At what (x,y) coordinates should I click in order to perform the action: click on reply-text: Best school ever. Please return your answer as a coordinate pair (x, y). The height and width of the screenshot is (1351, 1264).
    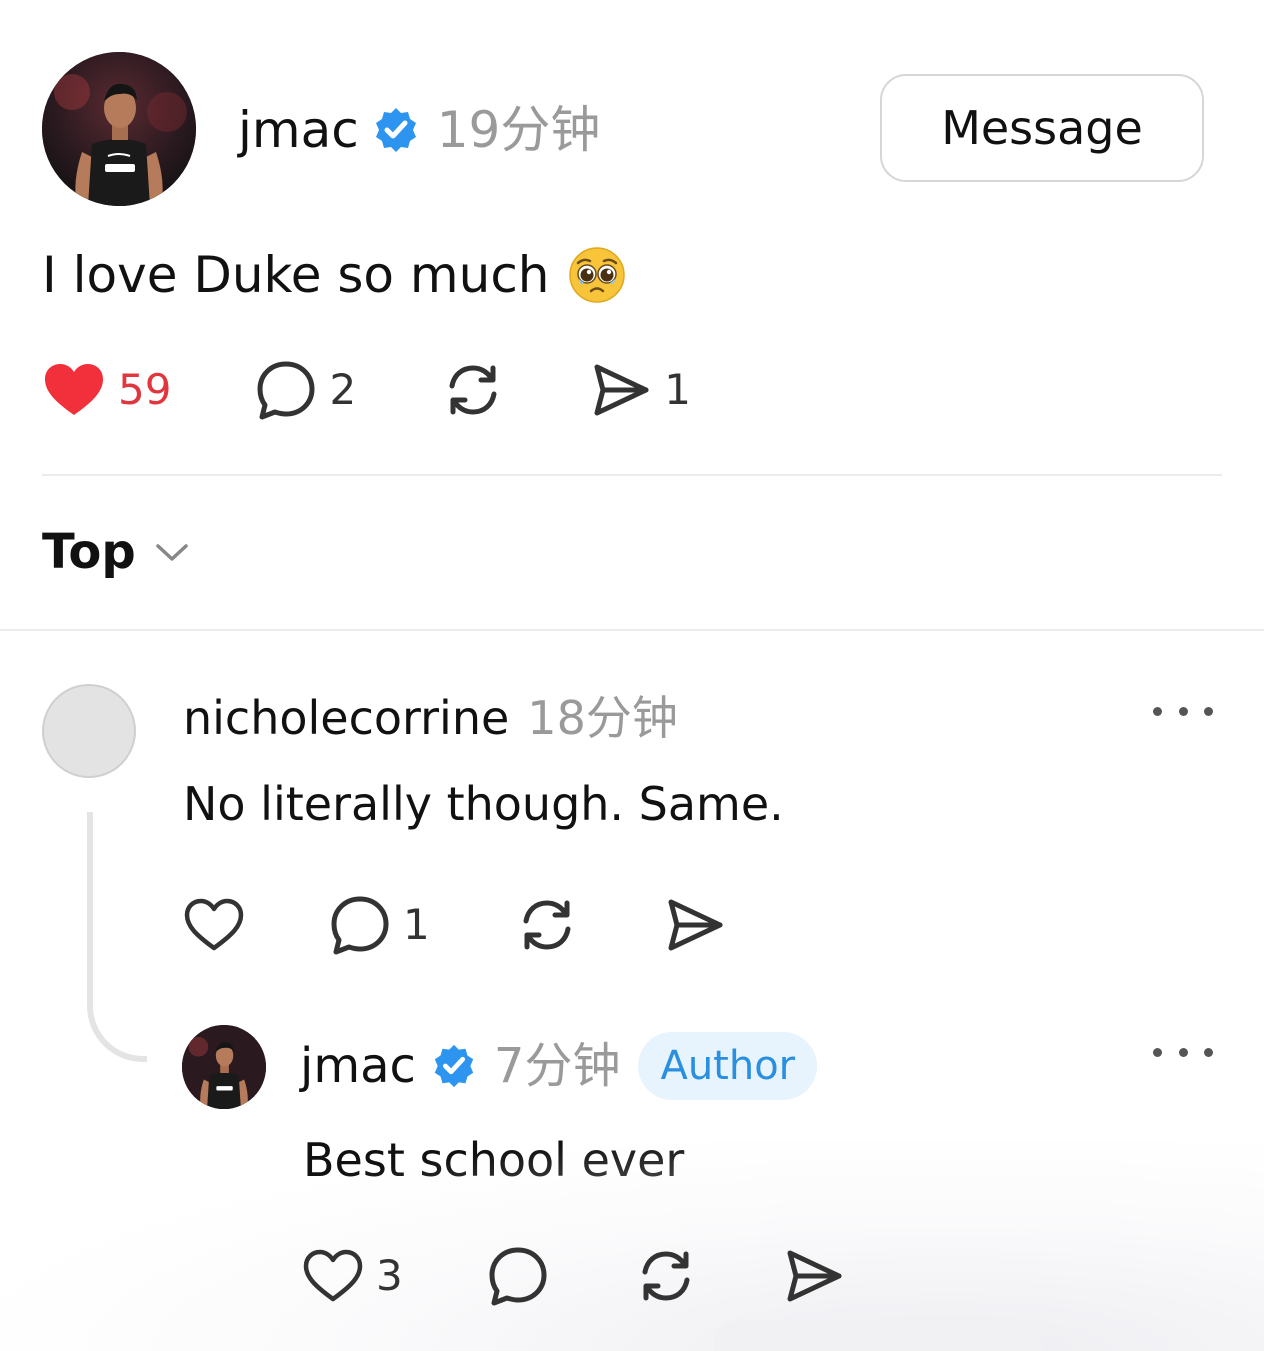
    Looking at the image, I should click on (494, 1160).